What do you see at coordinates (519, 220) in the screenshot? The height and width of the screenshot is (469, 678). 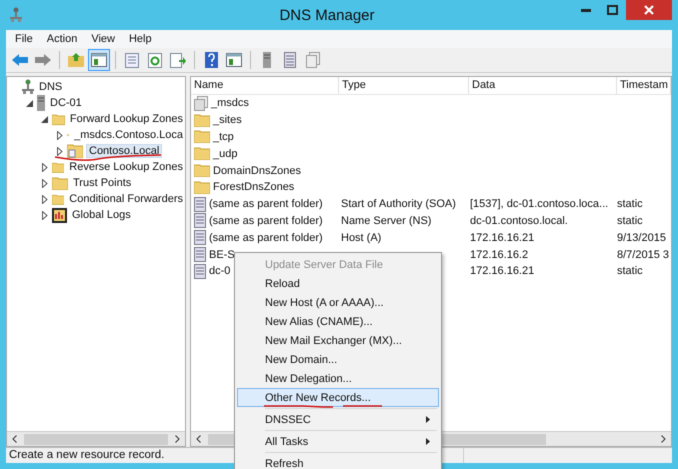 I see `table-cell: dc-01.contoso.local.` at bounding box center [519, 220].